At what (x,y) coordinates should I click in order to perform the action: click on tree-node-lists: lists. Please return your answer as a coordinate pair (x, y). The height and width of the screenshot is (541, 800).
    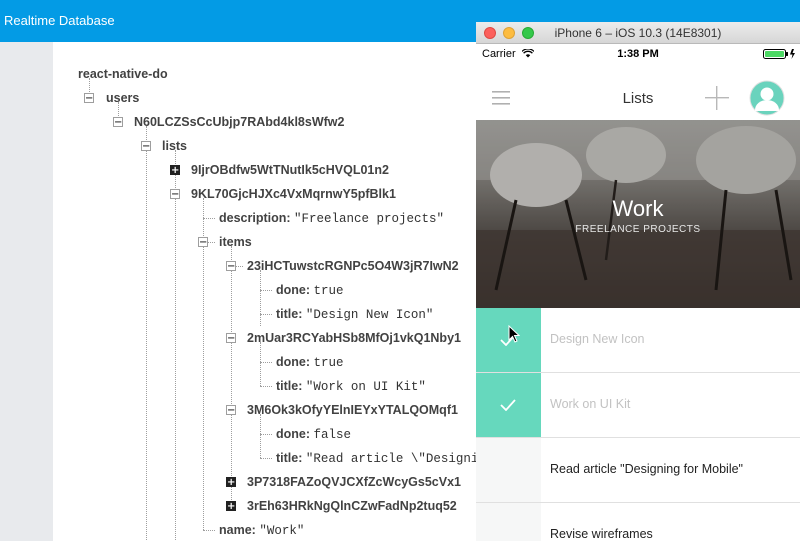
    Looking at the image, I should click on (174, 146).